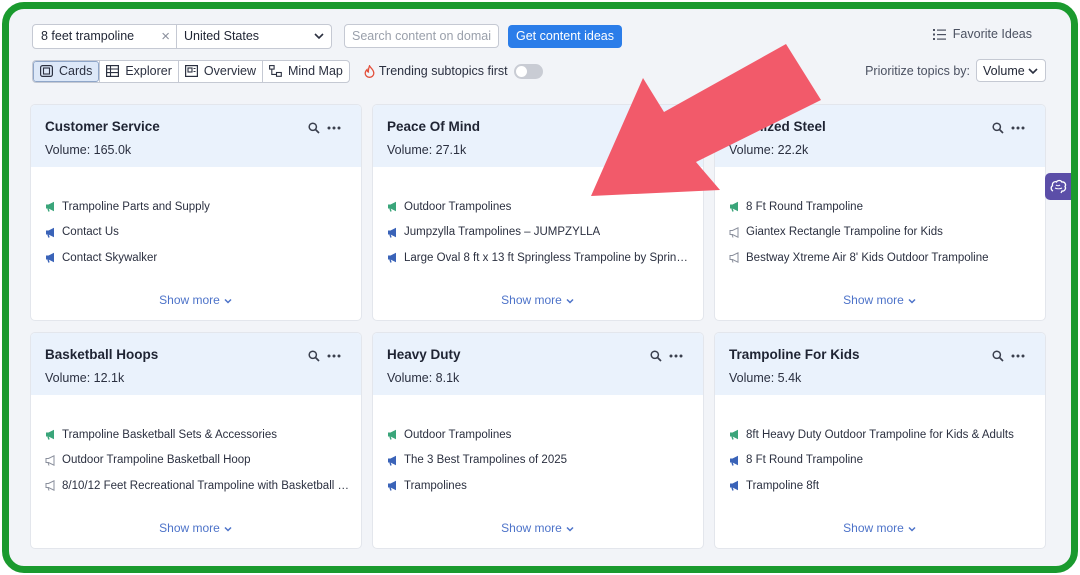 The image size is (1080, 575). Describe the element at coordinates (1004, 70) in the screenshot. I see `prioritize-value: Volume` at that location.